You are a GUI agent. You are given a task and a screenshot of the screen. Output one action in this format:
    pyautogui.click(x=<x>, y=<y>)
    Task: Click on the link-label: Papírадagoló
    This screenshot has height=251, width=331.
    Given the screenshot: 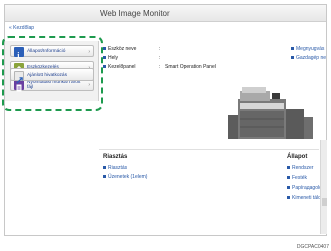 What is the action you would take?
    pyautogui.click(x=307, y=188)
    